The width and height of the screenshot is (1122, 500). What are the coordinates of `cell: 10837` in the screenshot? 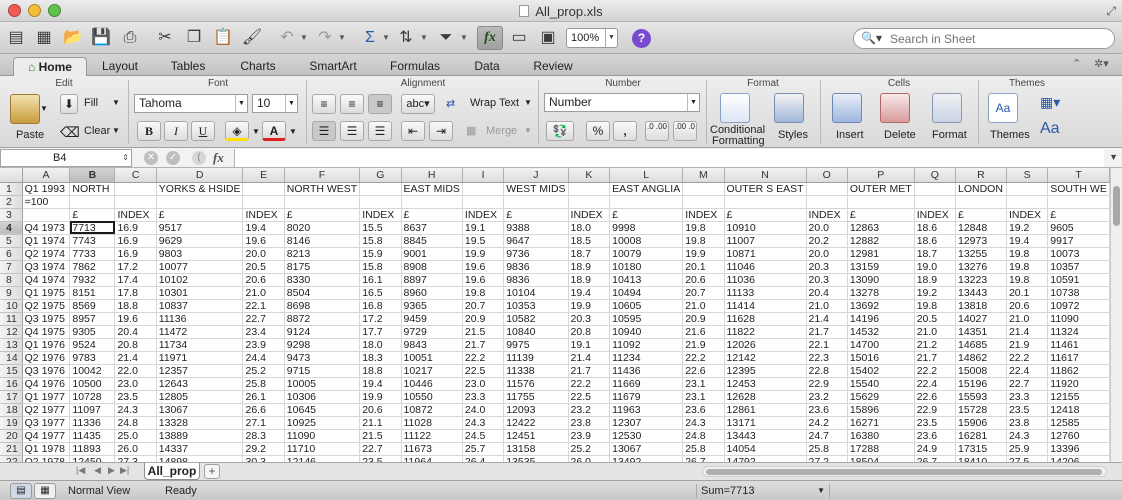 It's located at (199, 306).